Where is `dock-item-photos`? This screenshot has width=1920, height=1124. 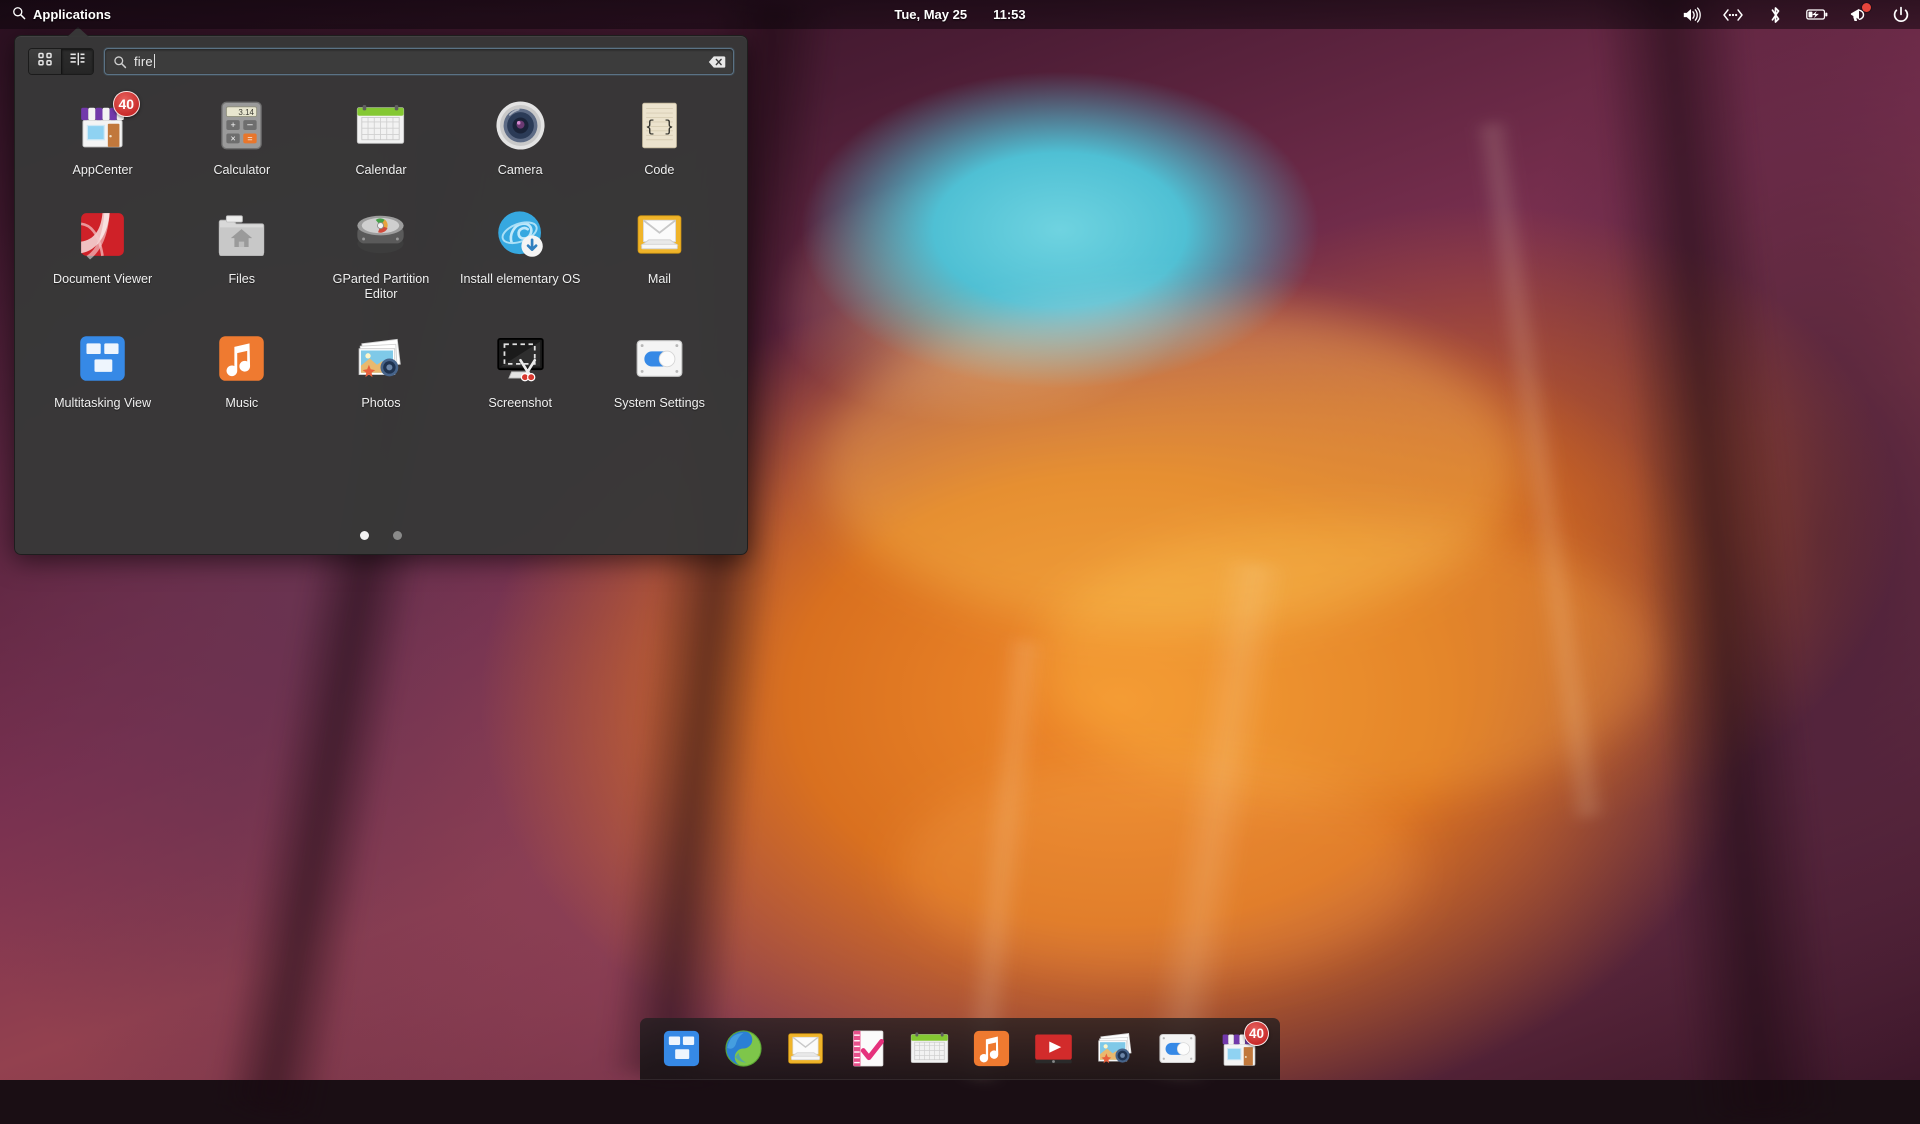
dock-item-photos is located at coordinates (1115, 1048).